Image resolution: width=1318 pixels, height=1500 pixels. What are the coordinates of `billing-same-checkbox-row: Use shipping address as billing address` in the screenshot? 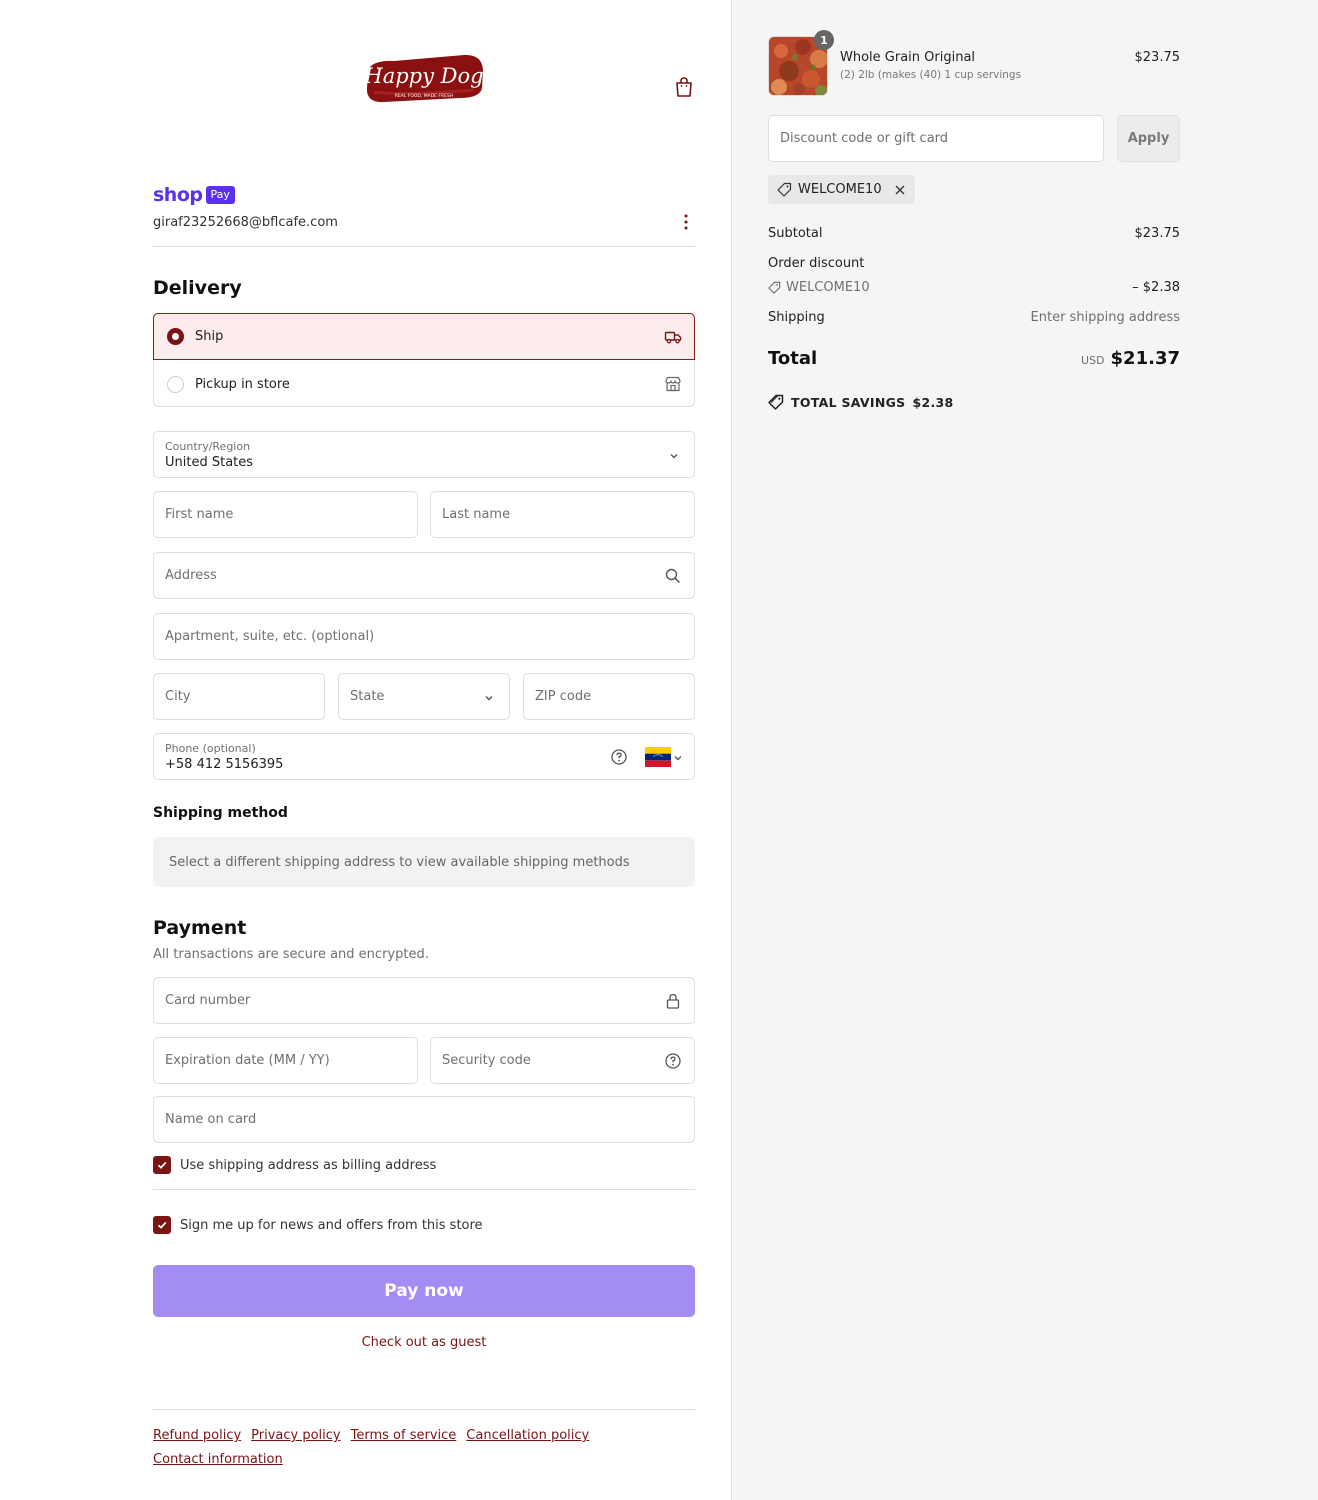 It's located at (294, 1165).